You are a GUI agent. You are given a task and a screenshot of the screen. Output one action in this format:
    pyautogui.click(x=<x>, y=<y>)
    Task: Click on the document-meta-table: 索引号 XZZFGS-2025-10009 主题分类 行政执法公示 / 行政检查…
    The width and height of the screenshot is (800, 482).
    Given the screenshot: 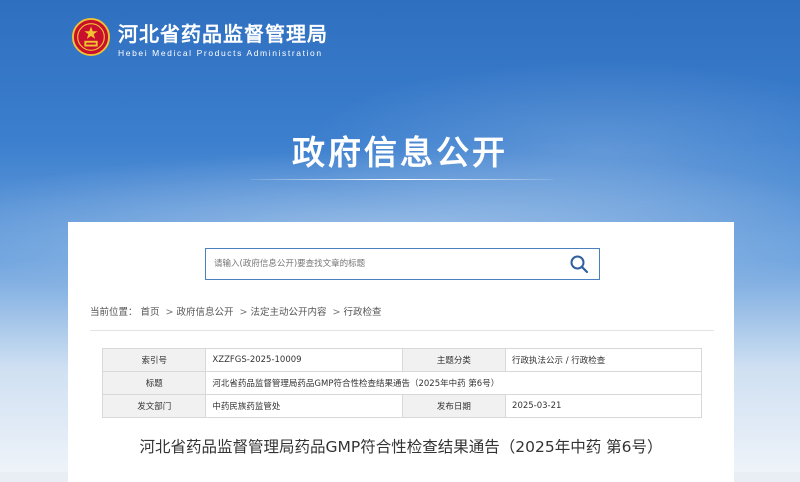 What is the action you would take?
    pyautogui.click(x=401, y=383)
    